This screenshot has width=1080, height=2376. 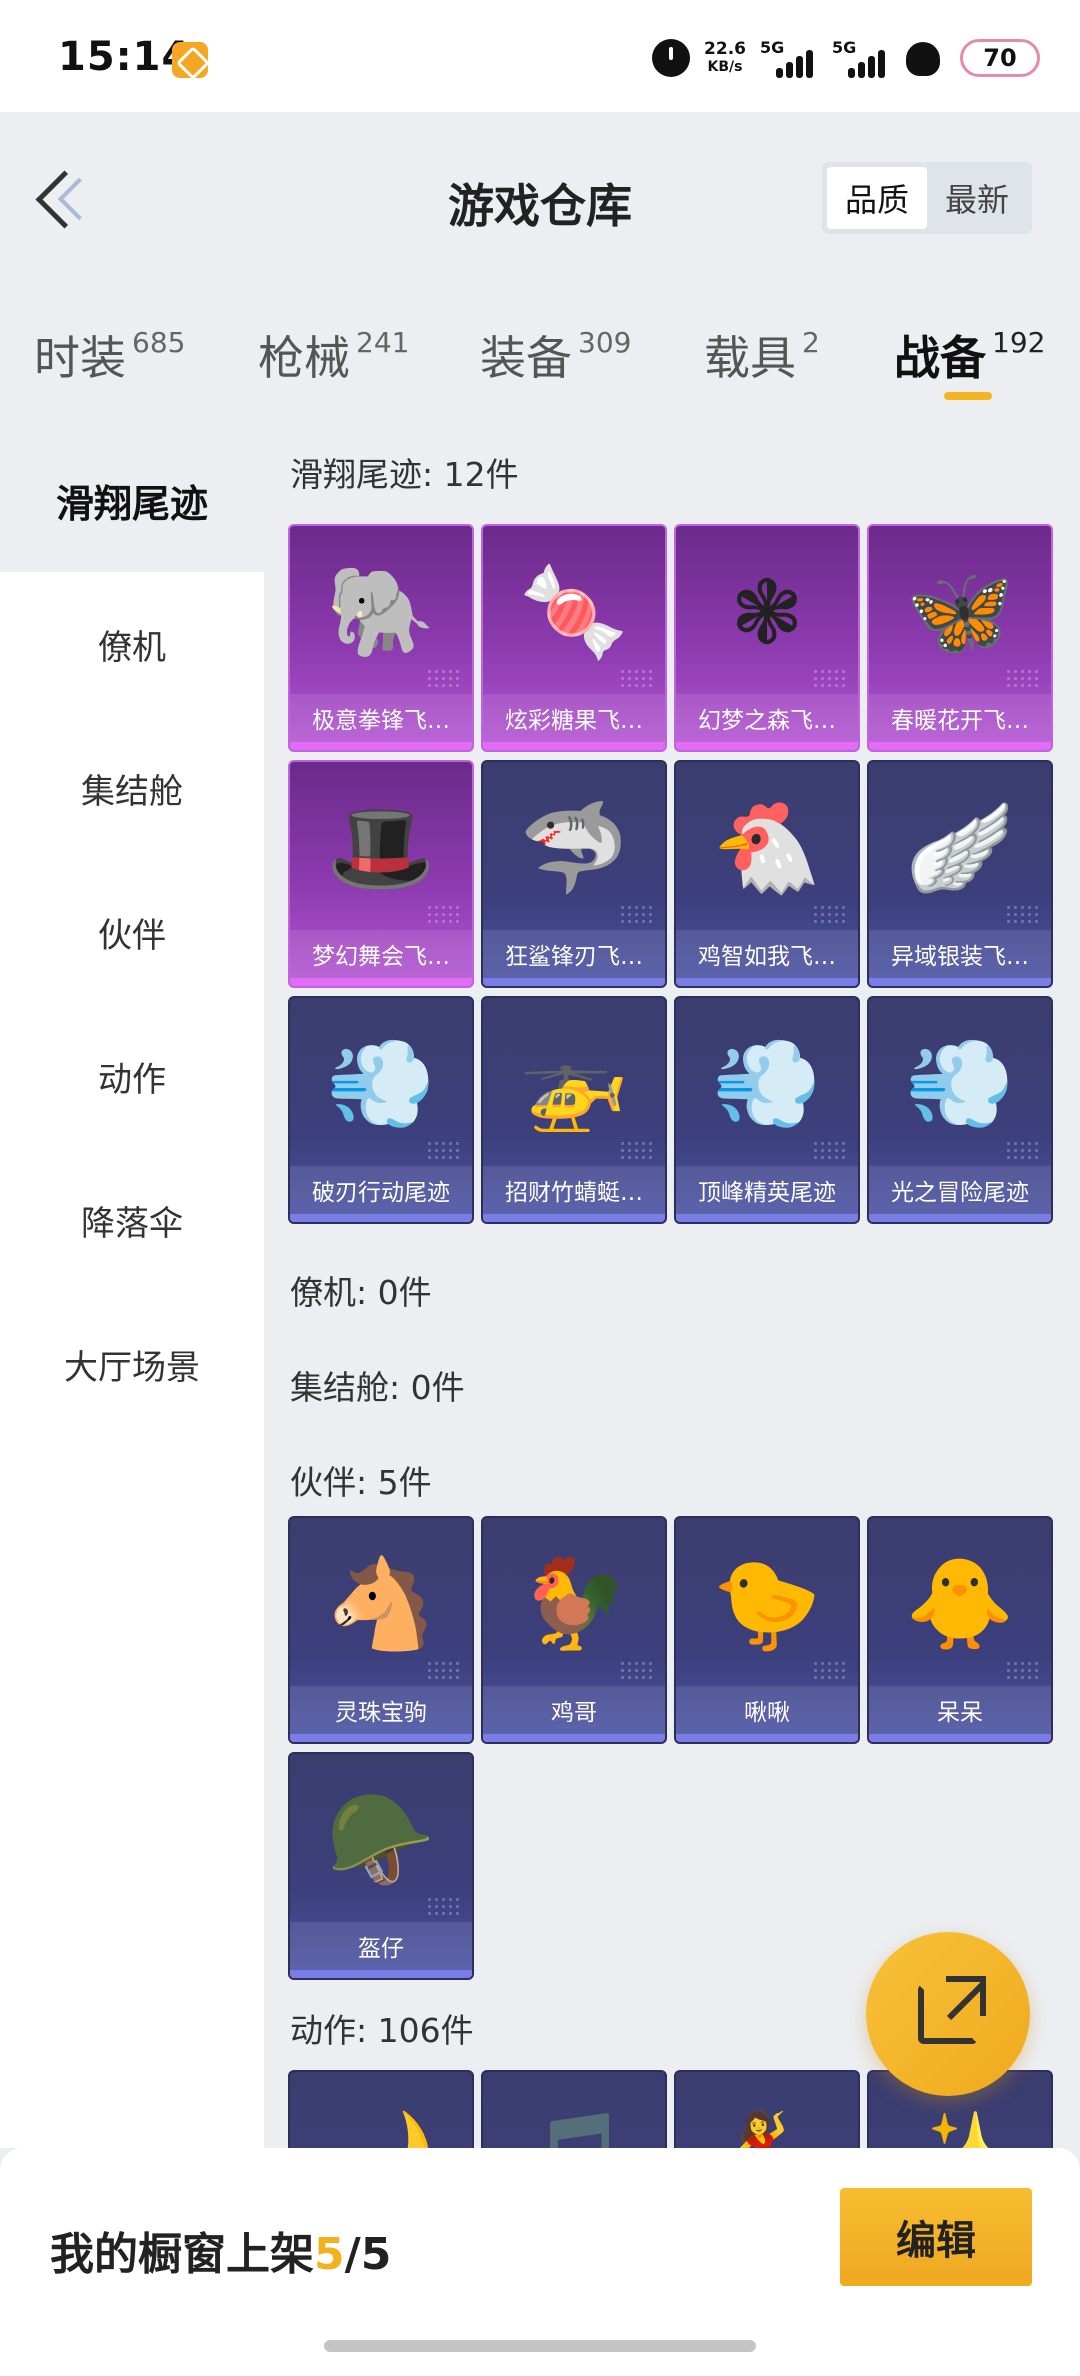 What do you see at coordinates (220, 2250) in the screenshot?
I see `showcase-count: 我的橱窗上架5/5` at bounding box center [220, 2250].